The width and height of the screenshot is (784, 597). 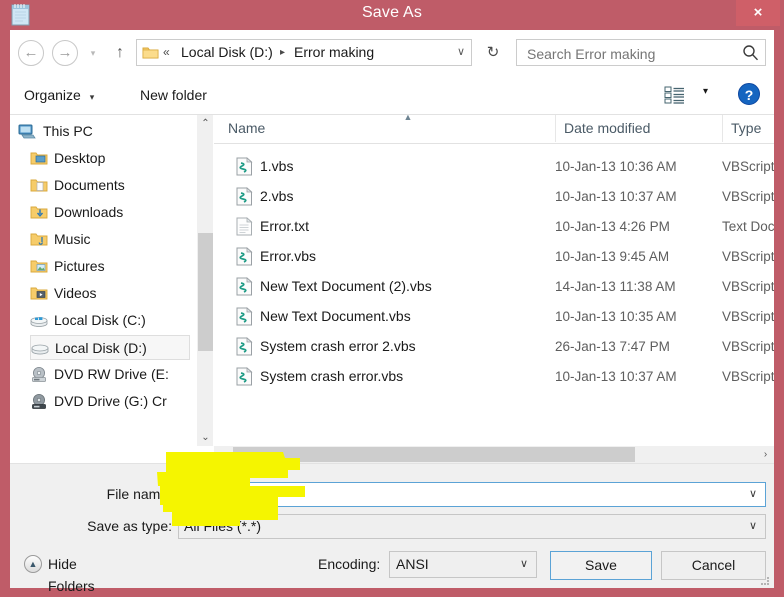 I want to click on file-name: 2.vbs, so click(x=277, y=196).